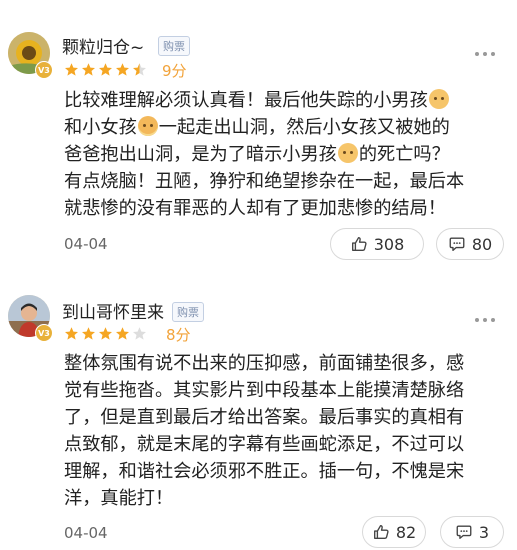 This screenshot has height=550, width=517. I want to click on score: 9分, so click(174, 71).